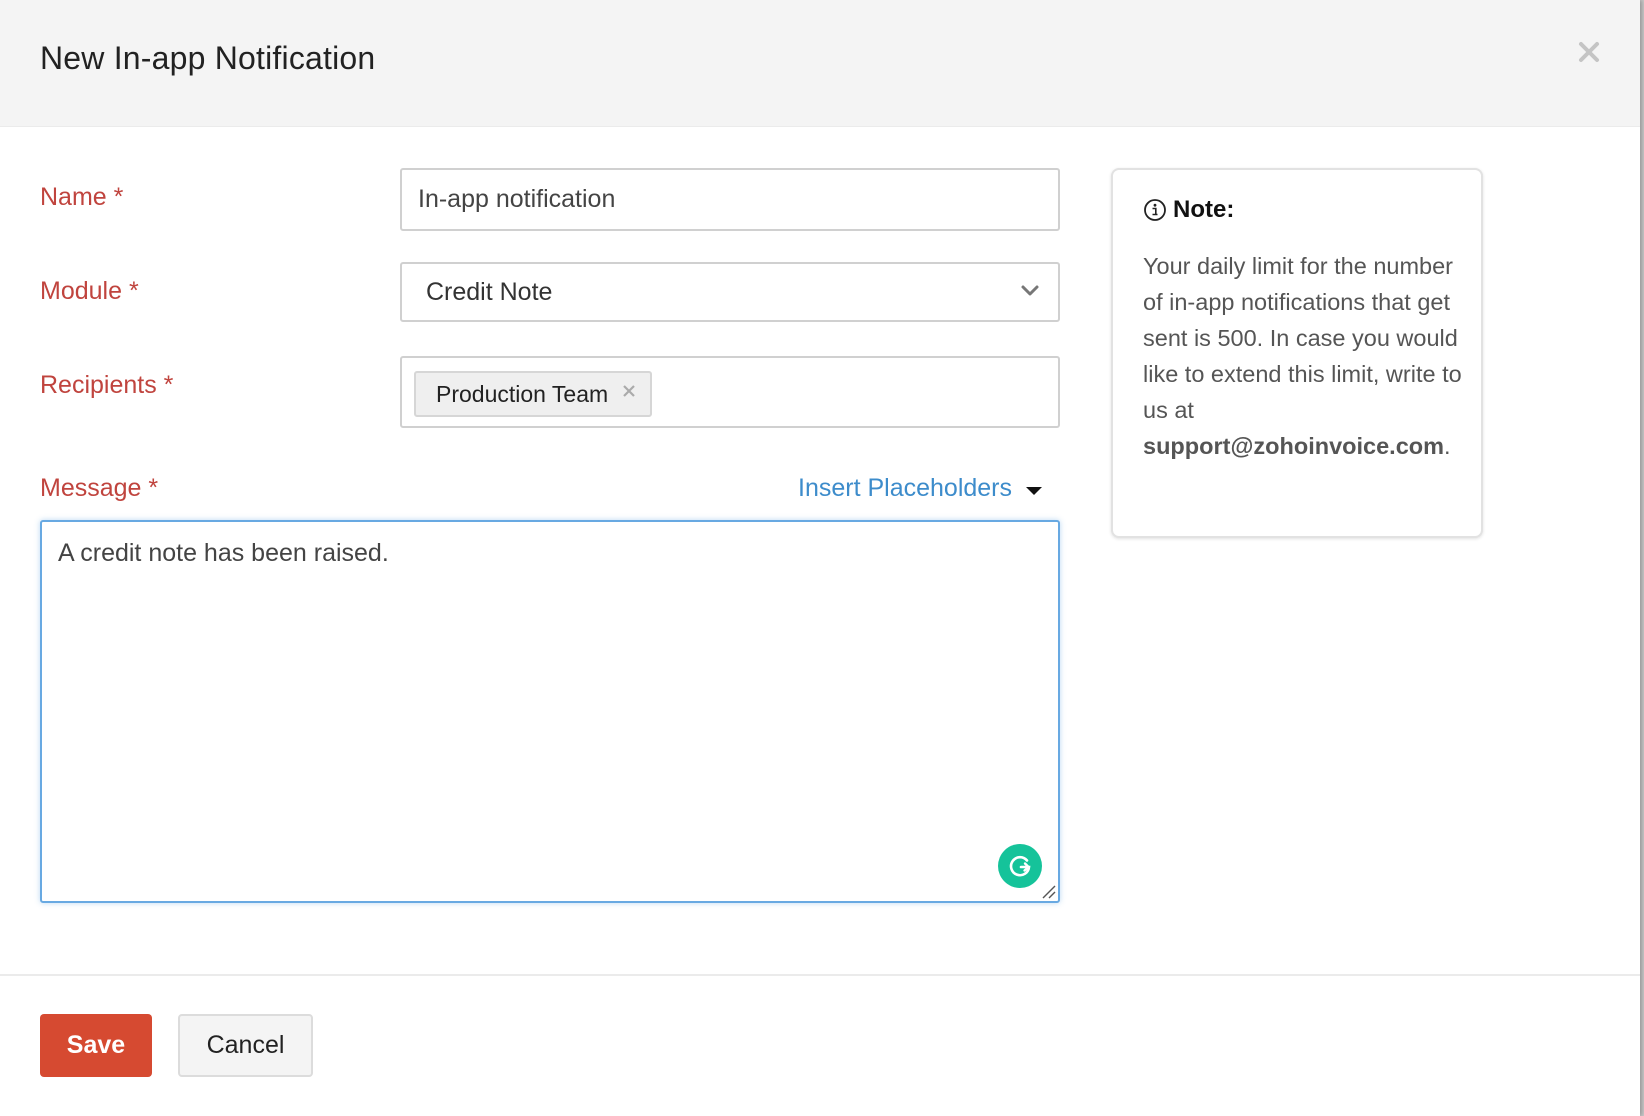 The height and width of the screenshot is (1116, 1644). I want to click on grammarly-button, so click(1020, 866).